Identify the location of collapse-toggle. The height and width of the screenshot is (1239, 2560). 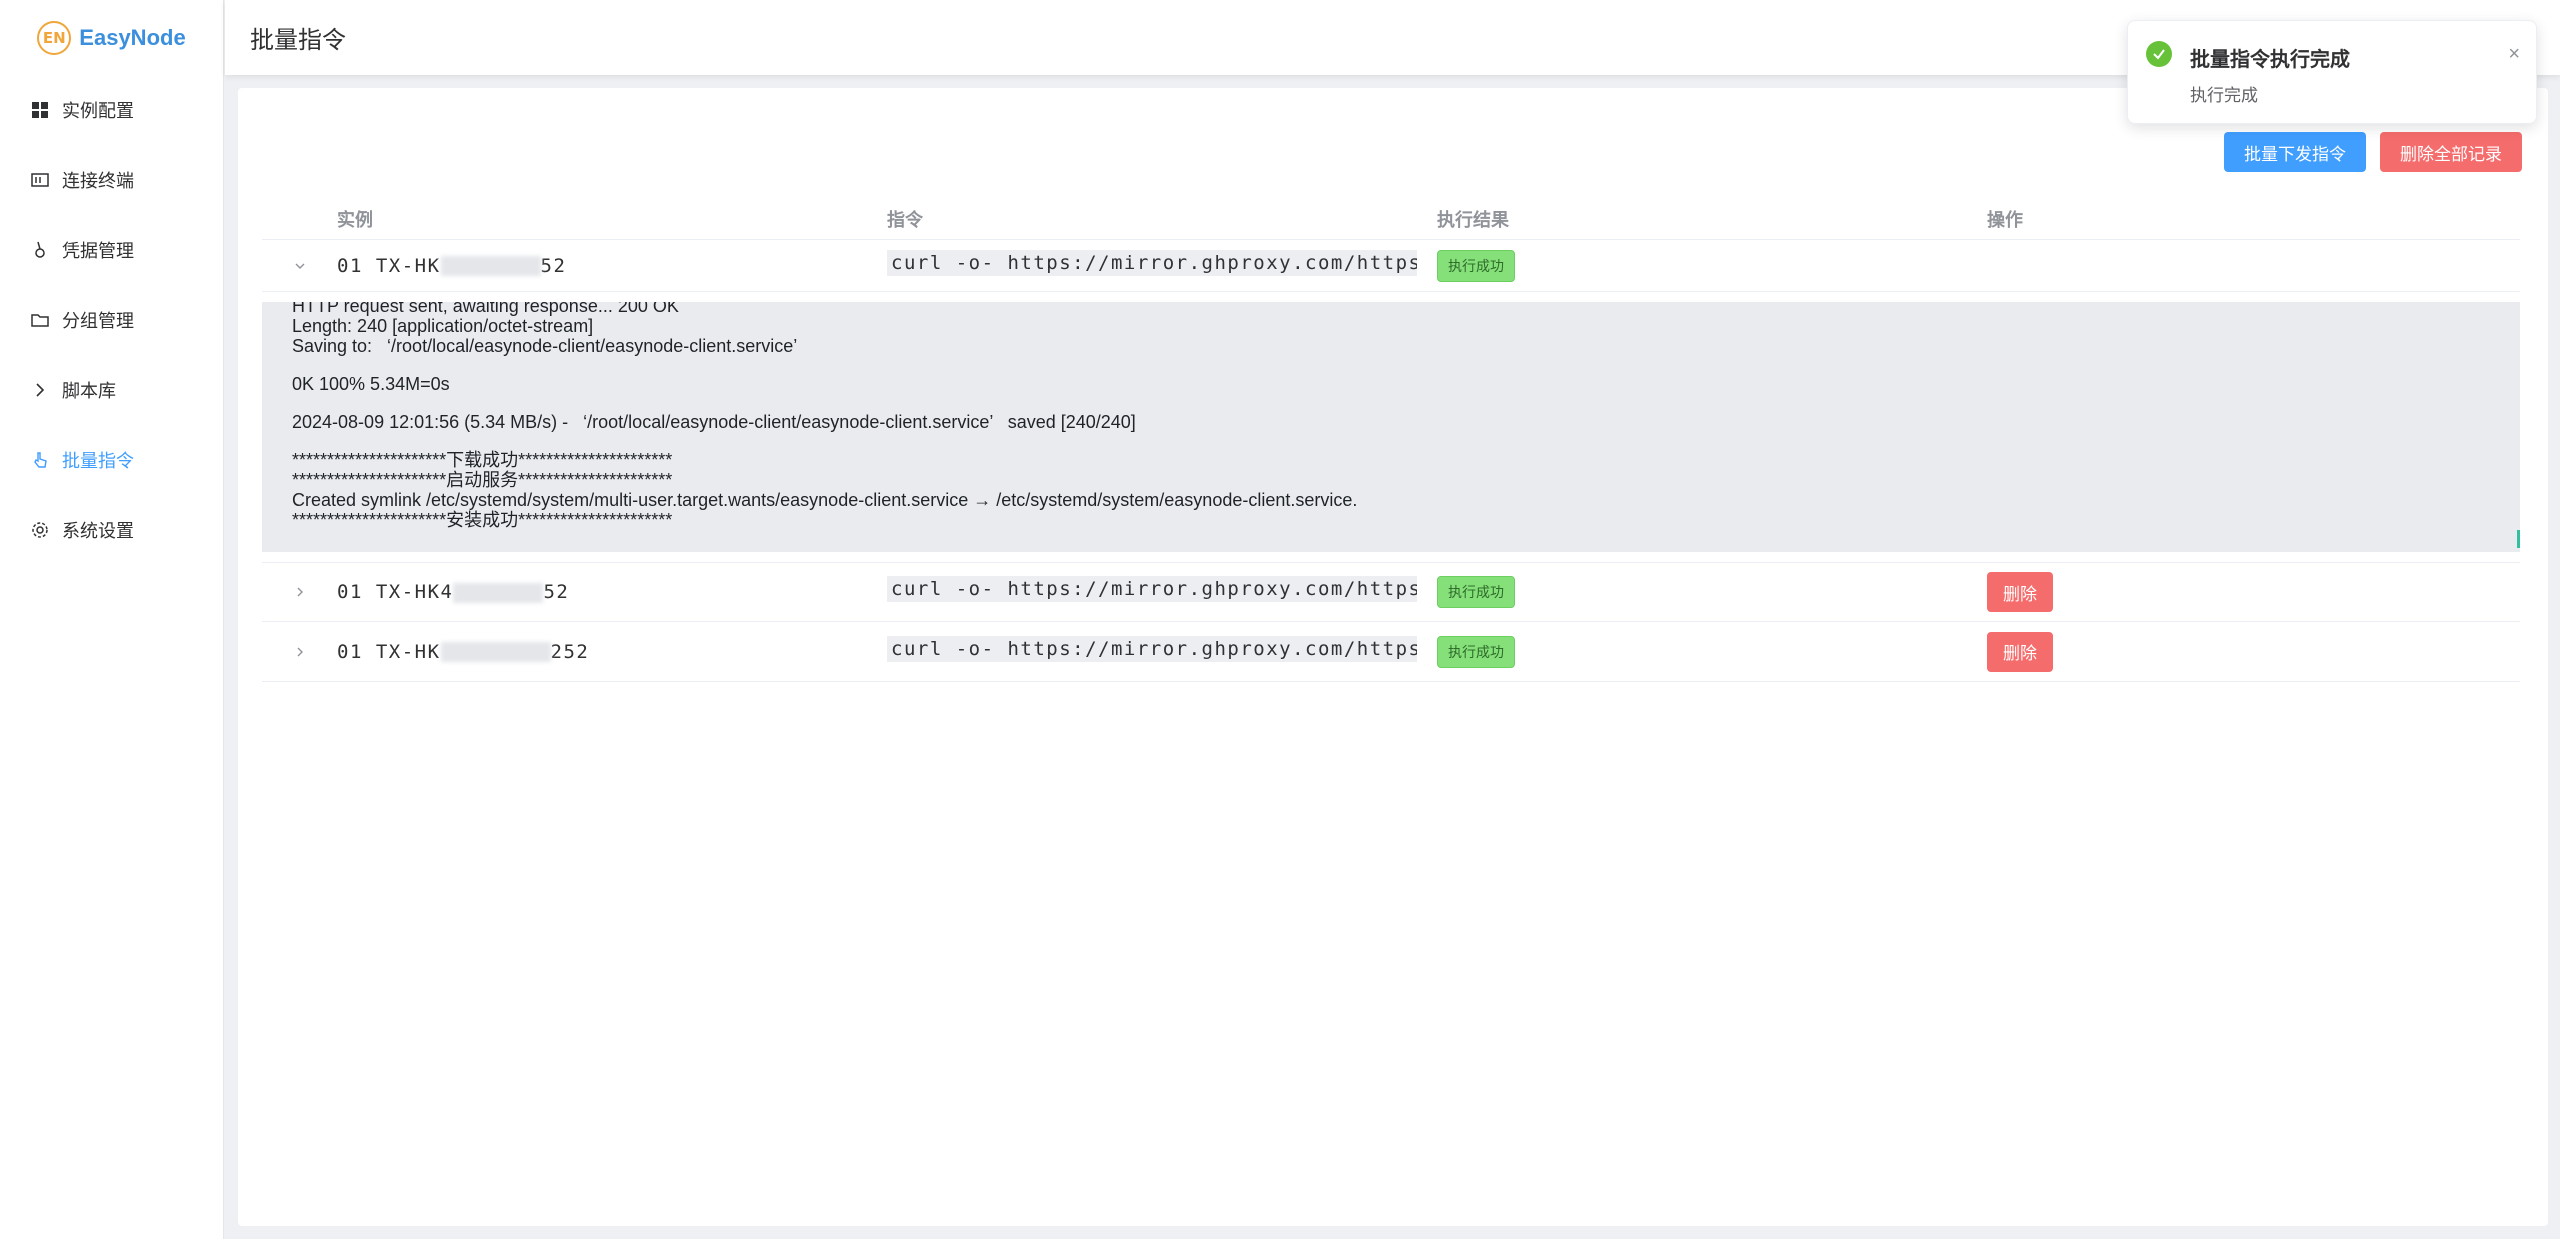
(299, 266).